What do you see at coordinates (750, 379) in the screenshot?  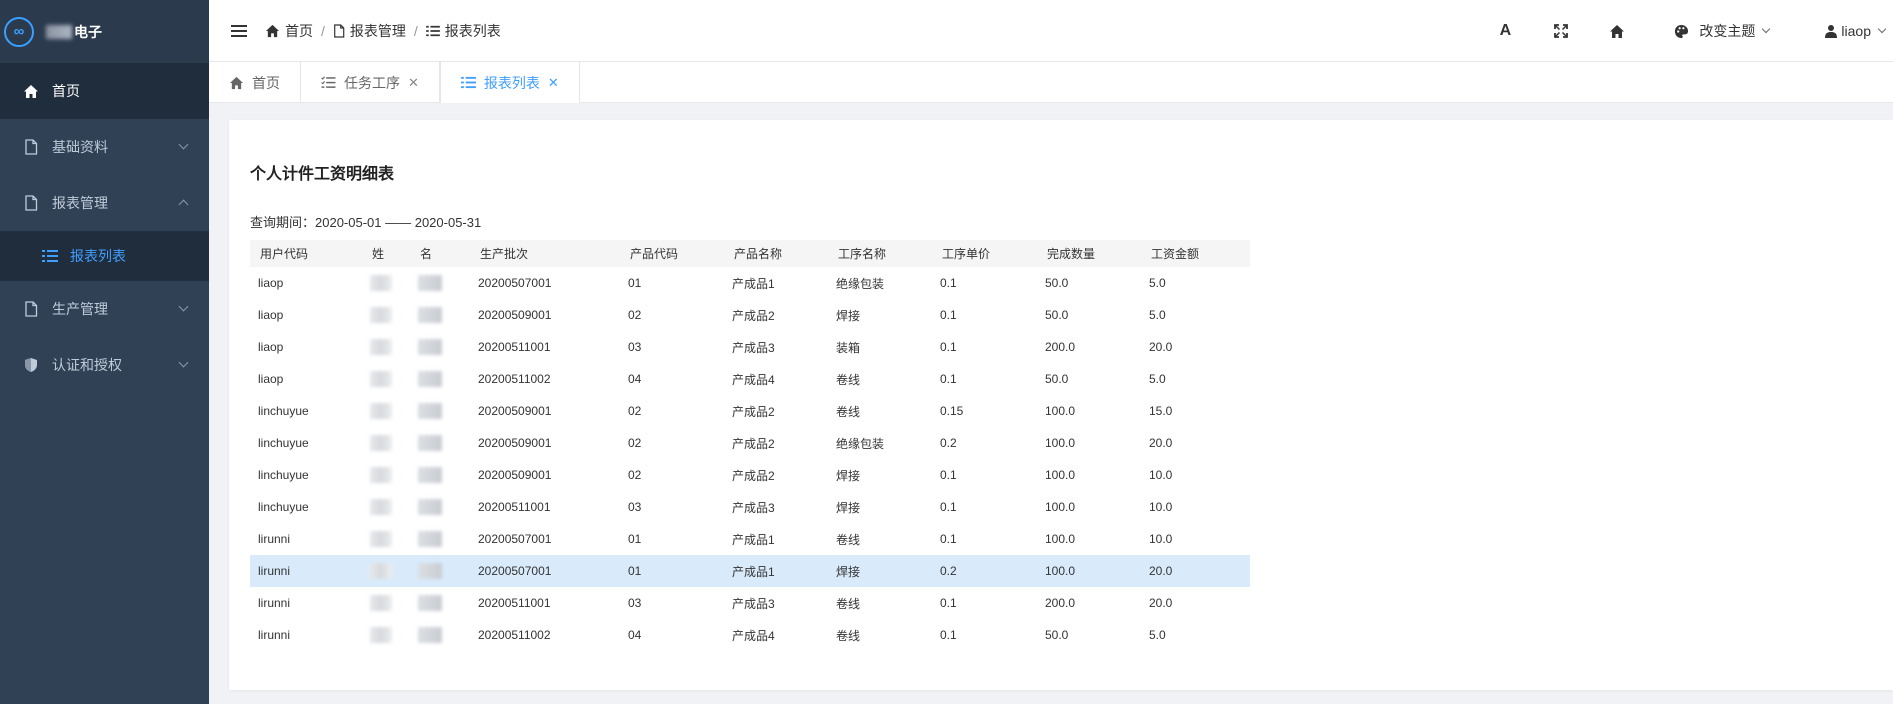 I see `table-row: liaop 20200511002 04 产成品4 卷线 0.1 50.0 5.0` at bounding box center [750, 379].